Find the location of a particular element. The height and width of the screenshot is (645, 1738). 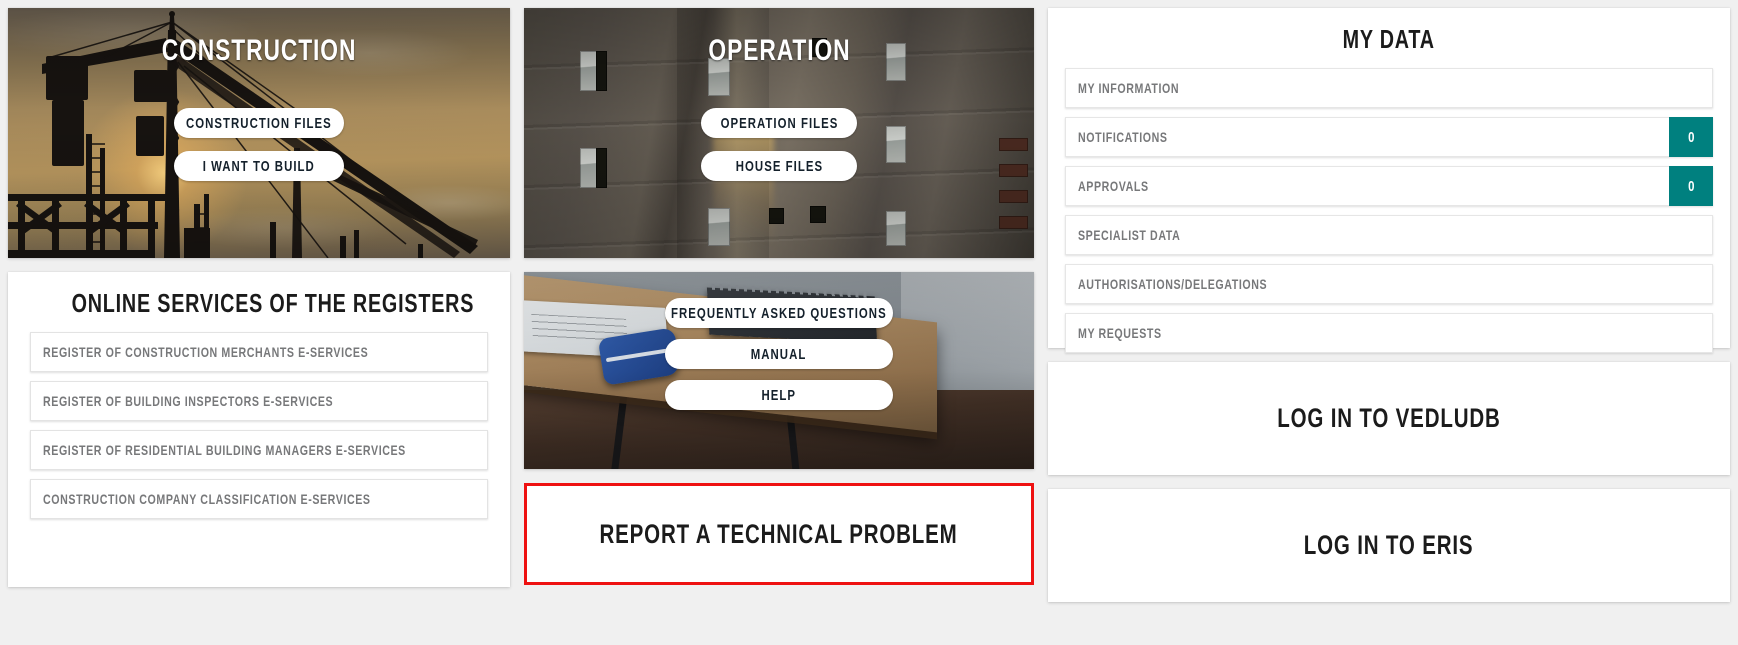

login-vedludb-button: LOG IN TO VEDLUDB is located at coordinates (1389, 418).